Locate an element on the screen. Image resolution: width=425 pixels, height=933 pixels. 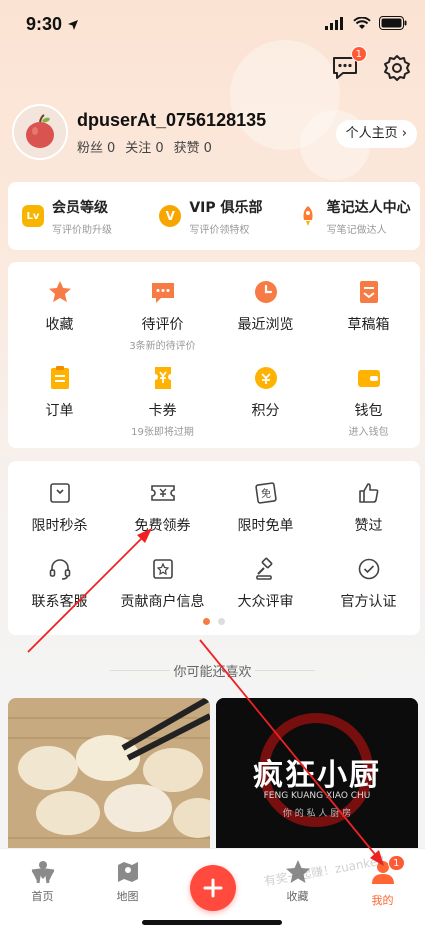
coupons-entry: 卡券 19张即将过期 is located at coordinates (162, 407).